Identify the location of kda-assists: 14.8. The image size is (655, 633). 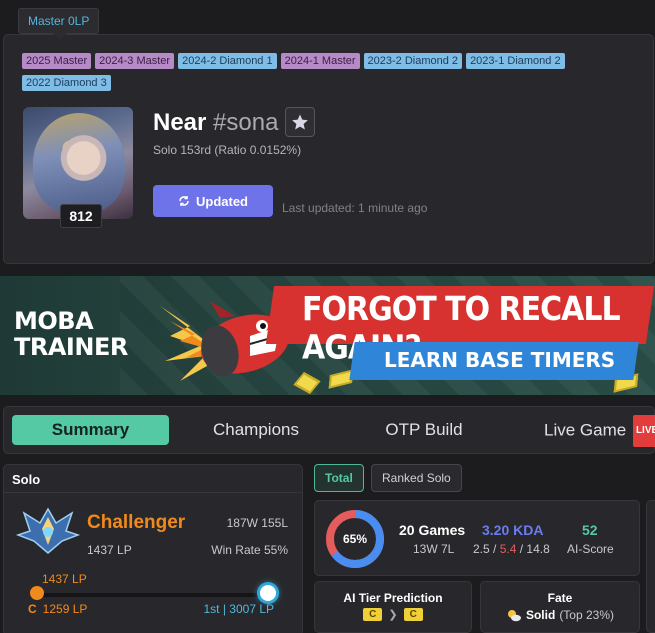
(538, 549).